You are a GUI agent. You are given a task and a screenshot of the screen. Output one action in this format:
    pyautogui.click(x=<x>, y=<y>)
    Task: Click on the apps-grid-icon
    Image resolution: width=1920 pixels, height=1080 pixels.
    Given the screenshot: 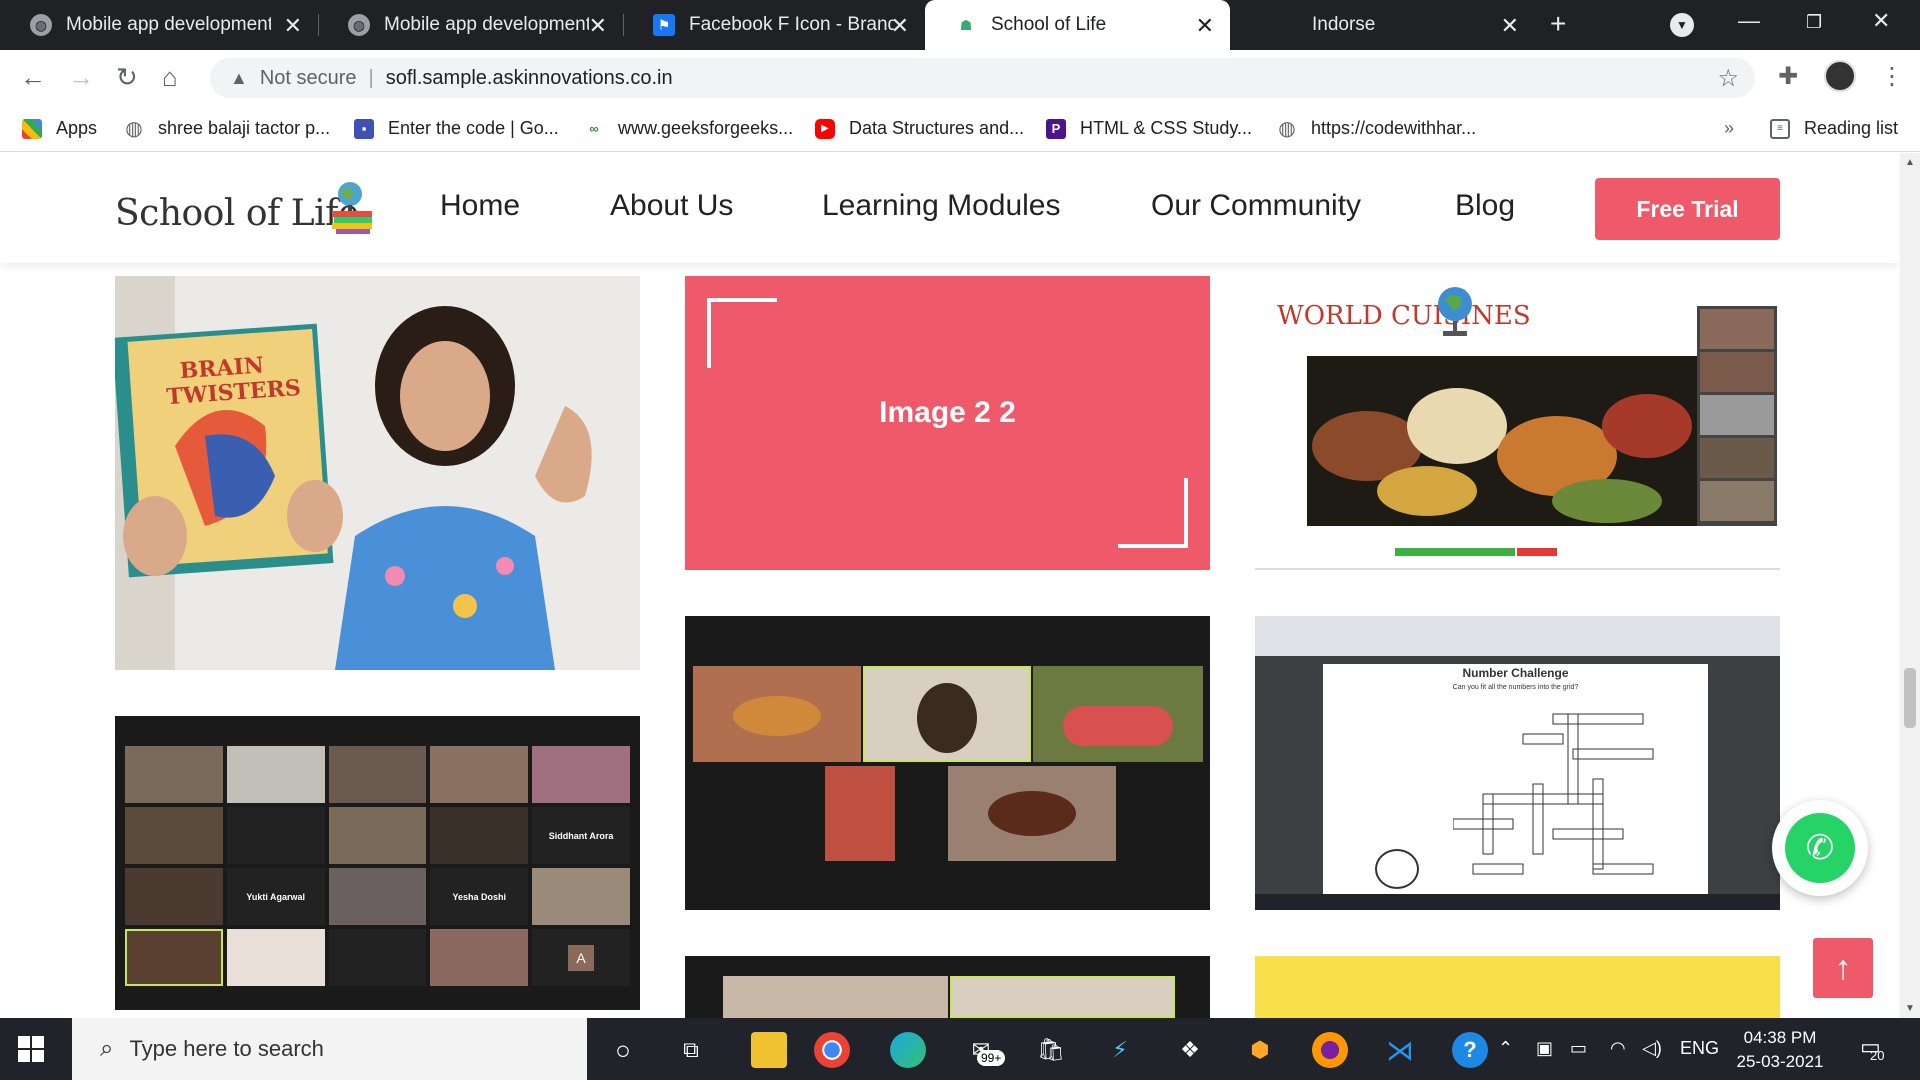 What is the action you would take?
    pyautogui.click(x=32, y=128)
    